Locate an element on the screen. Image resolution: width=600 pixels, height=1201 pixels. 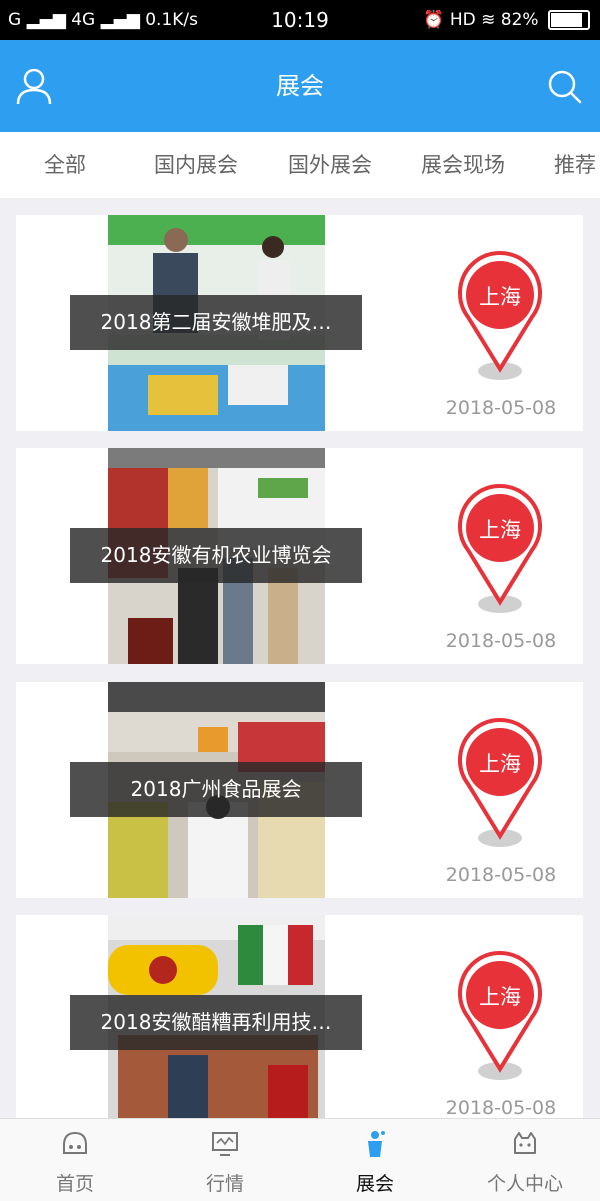
exhibition-icon is located at coordinates (376, 1144).